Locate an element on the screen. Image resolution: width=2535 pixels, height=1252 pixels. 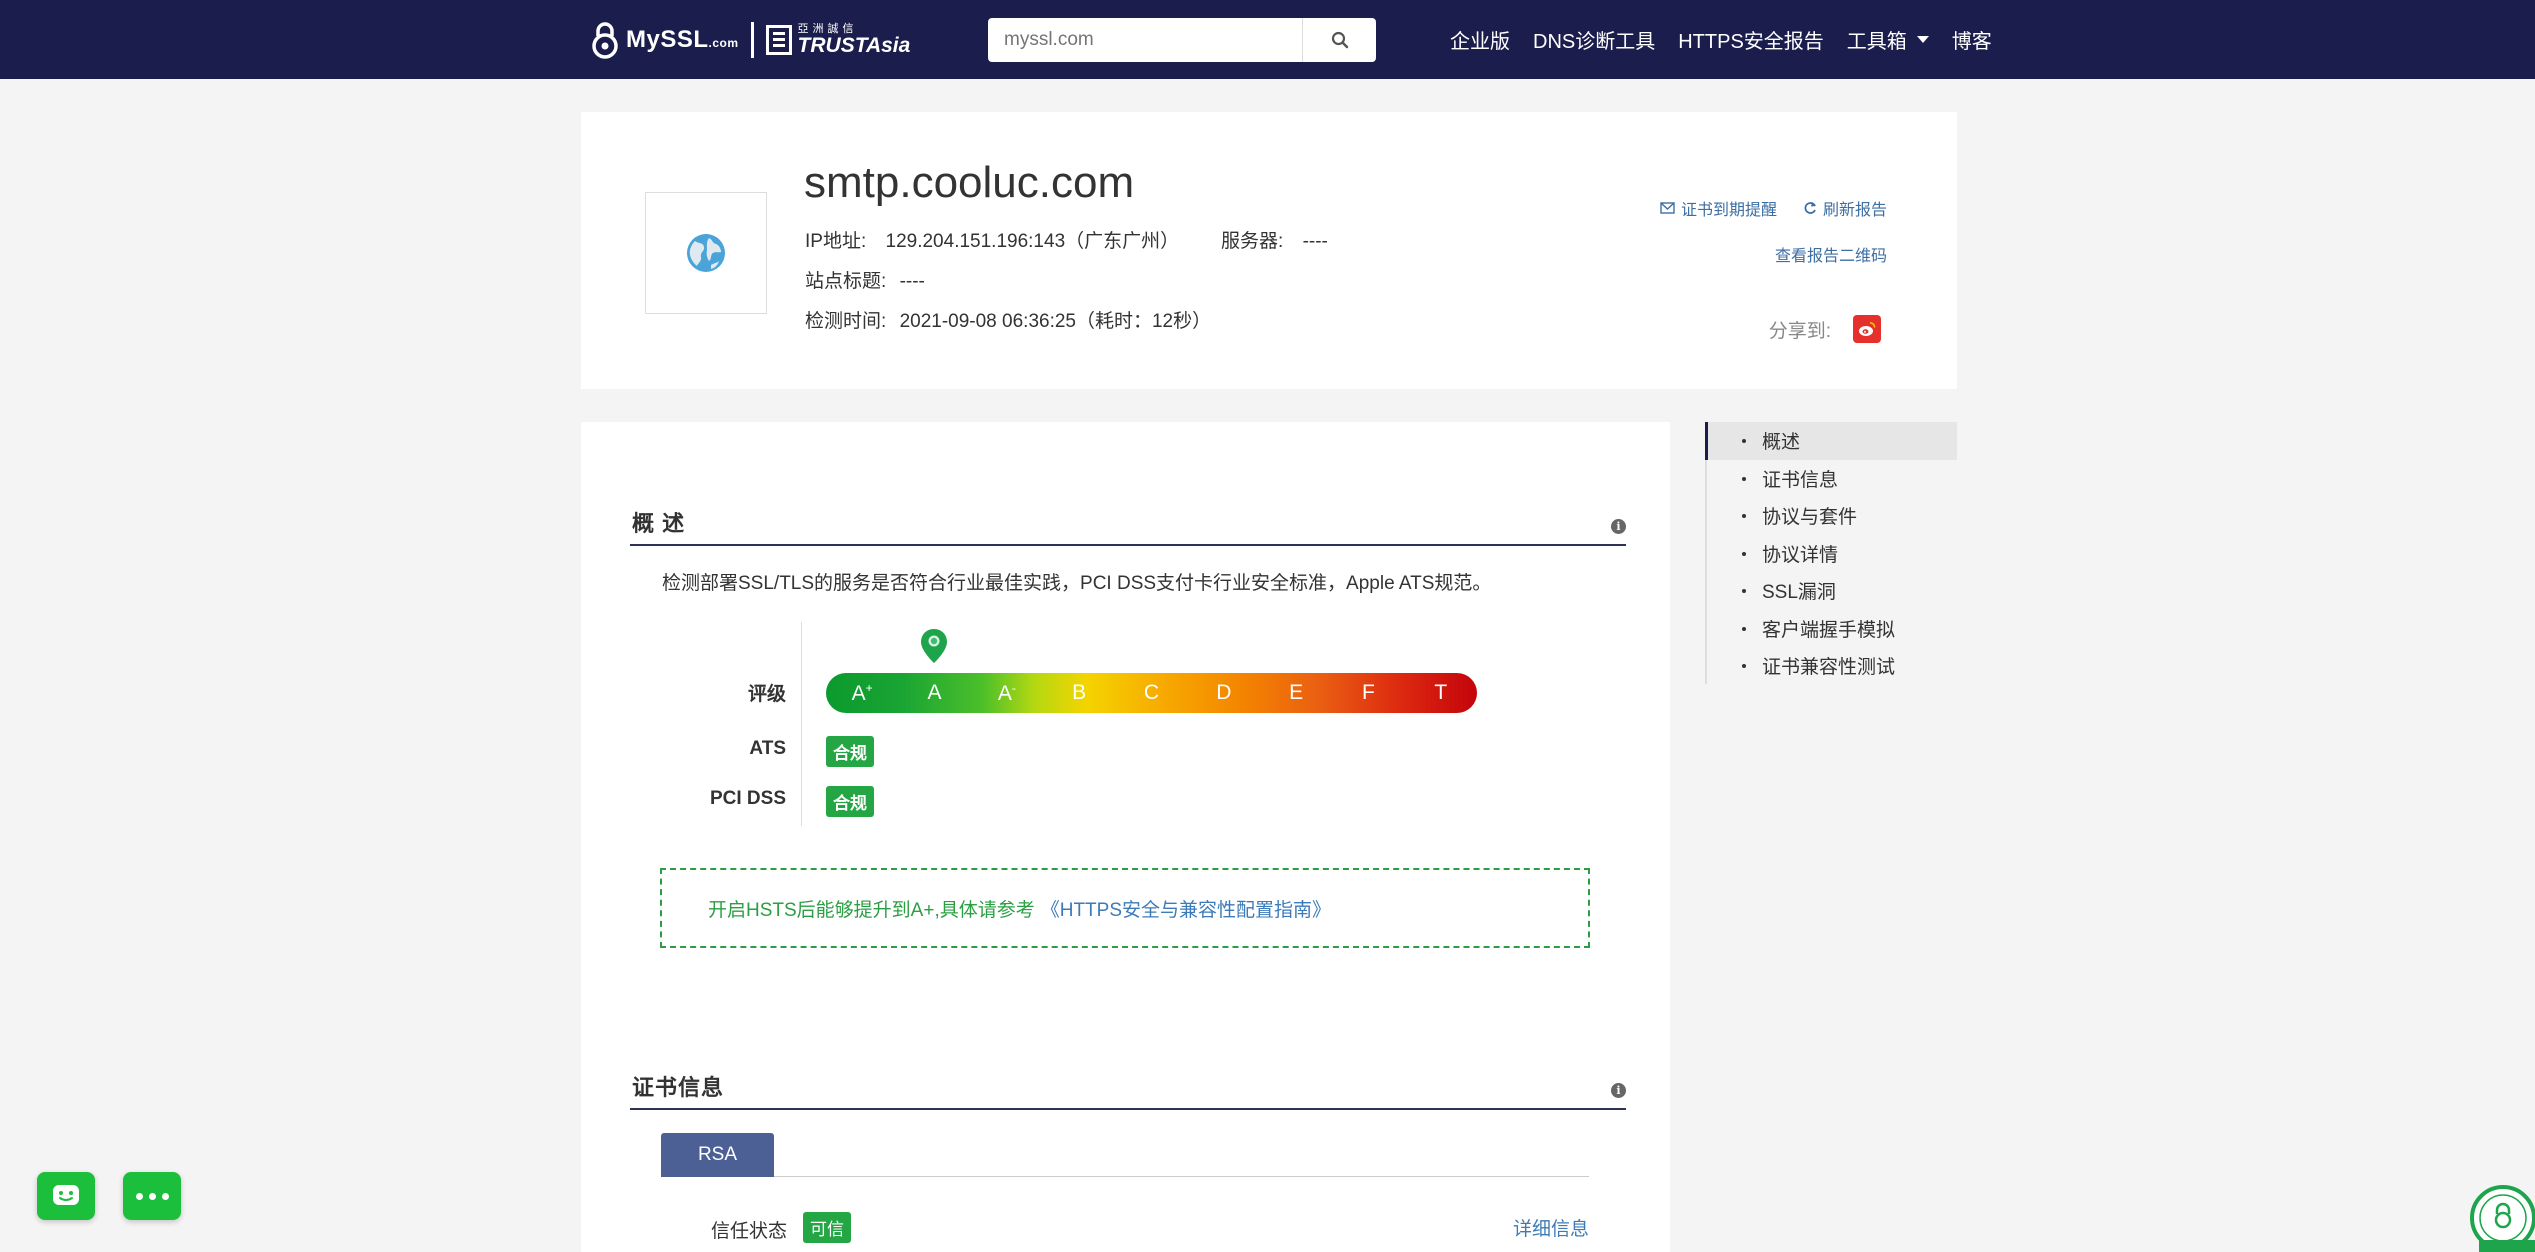
search-icon is located at coordinates (1339, 40).